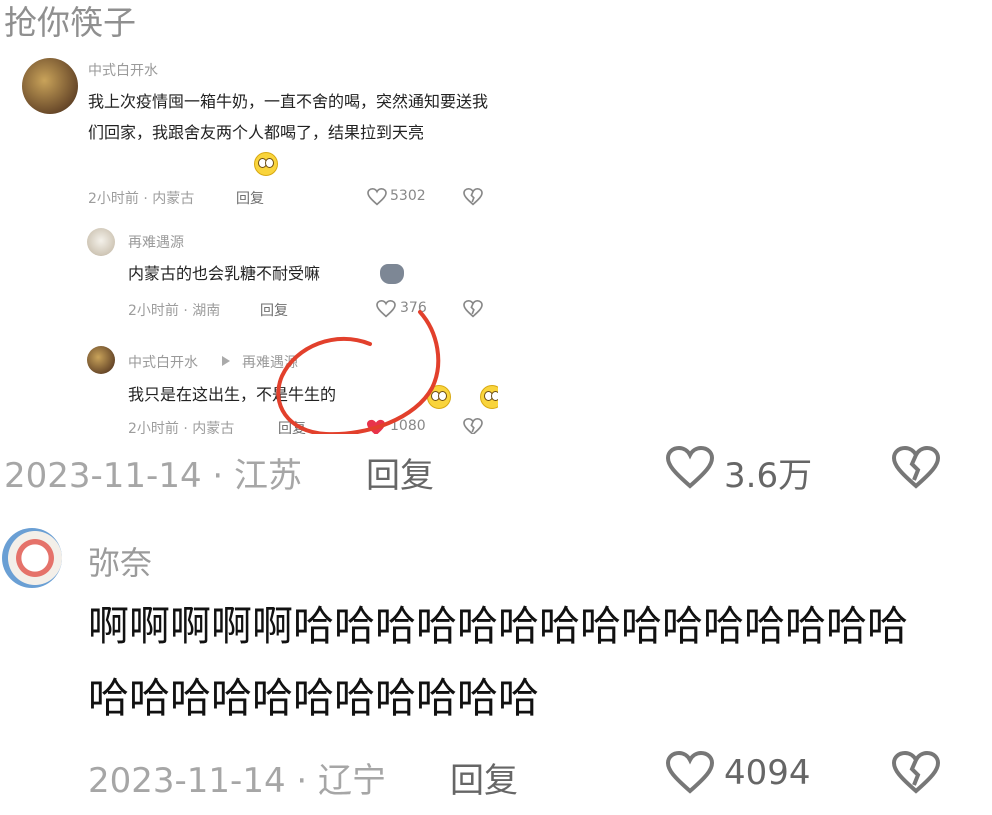 This screenshot has height=815, width=992. Describe the element at coordinates (120, 561) in the screenshot. I see `username: 弥奈` at that location.